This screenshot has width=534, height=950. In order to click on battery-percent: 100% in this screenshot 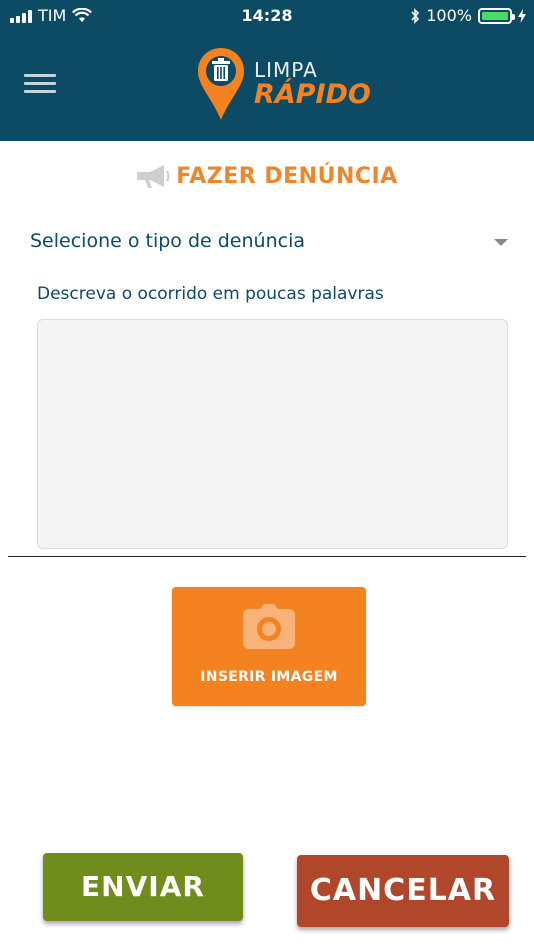, I will do `click(449, 15)`.